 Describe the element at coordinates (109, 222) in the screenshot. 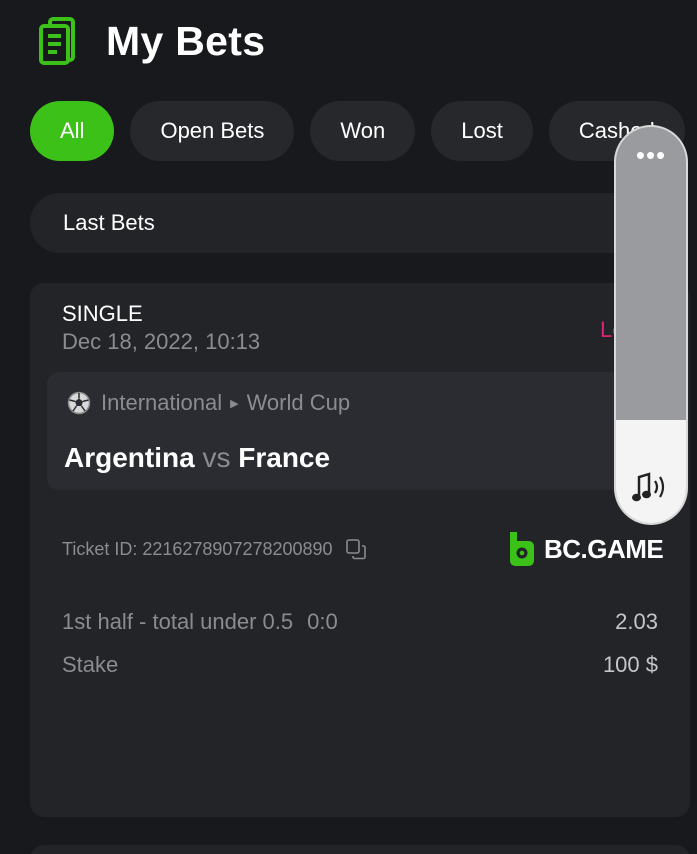

I see `last-bets-label: Last Bets` at that location.